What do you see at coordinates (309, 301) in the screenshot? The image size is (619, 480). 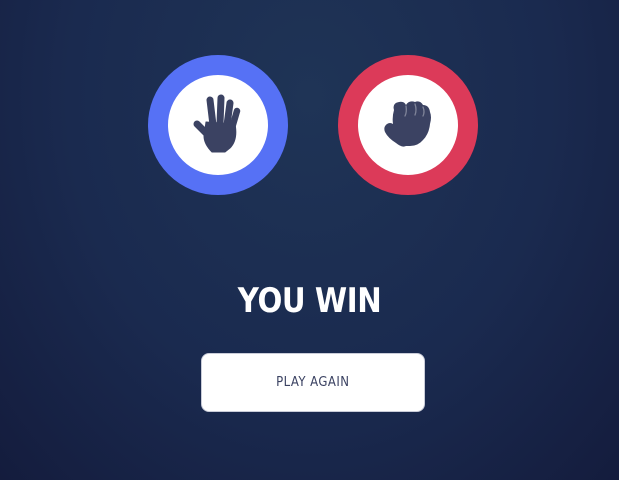 I see `result-heading: YOU WIN` at bounding box center [309, 301].